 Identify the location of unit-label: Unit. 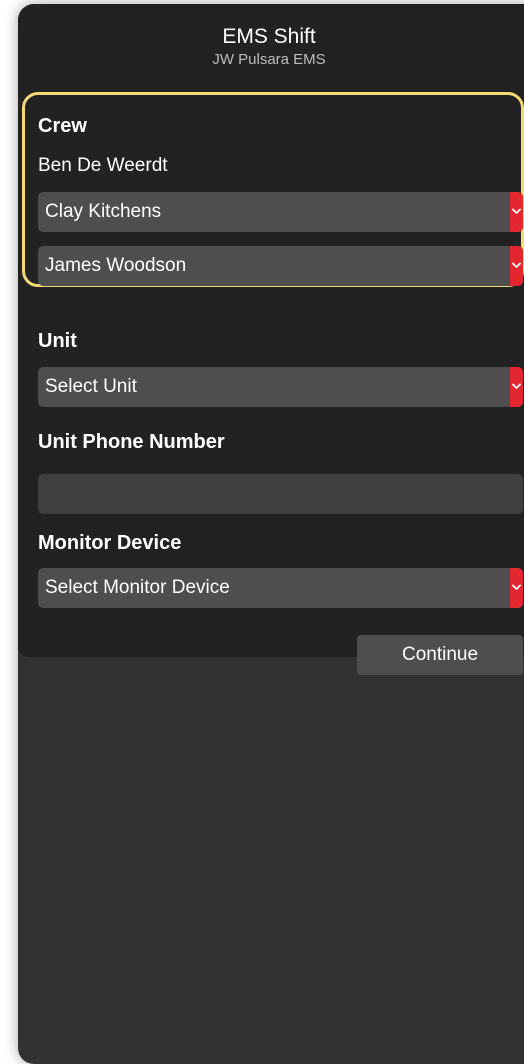
(57, 341).